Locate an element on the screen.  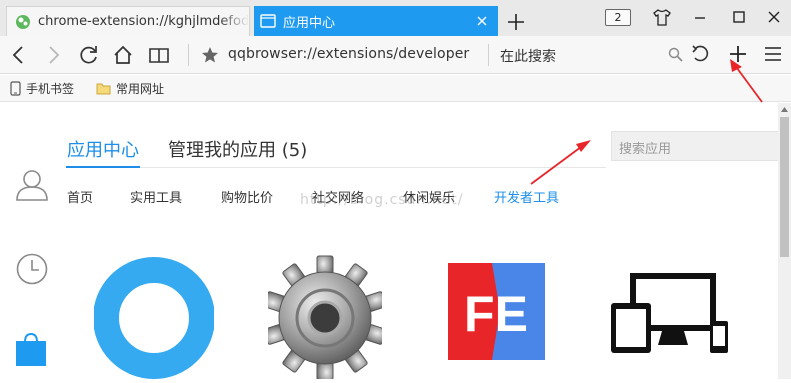
bookmarks-bar: 手机书签 常用网址 is located at coordinates (395, 88).